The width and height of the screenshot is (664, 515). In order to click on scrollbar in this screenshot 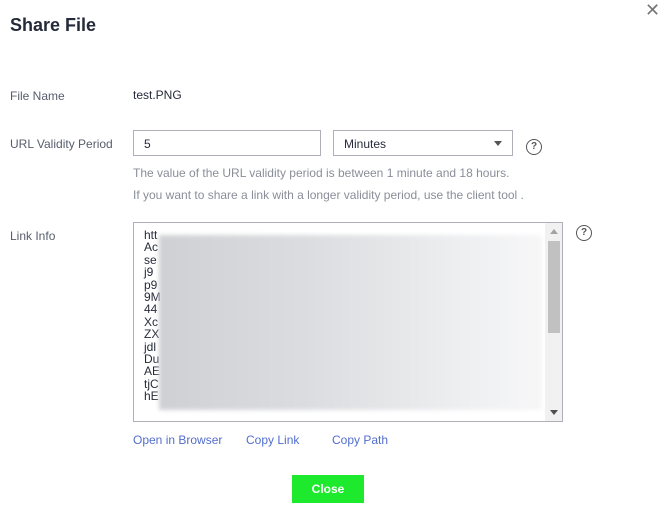, I will do `click(553, 322)`.